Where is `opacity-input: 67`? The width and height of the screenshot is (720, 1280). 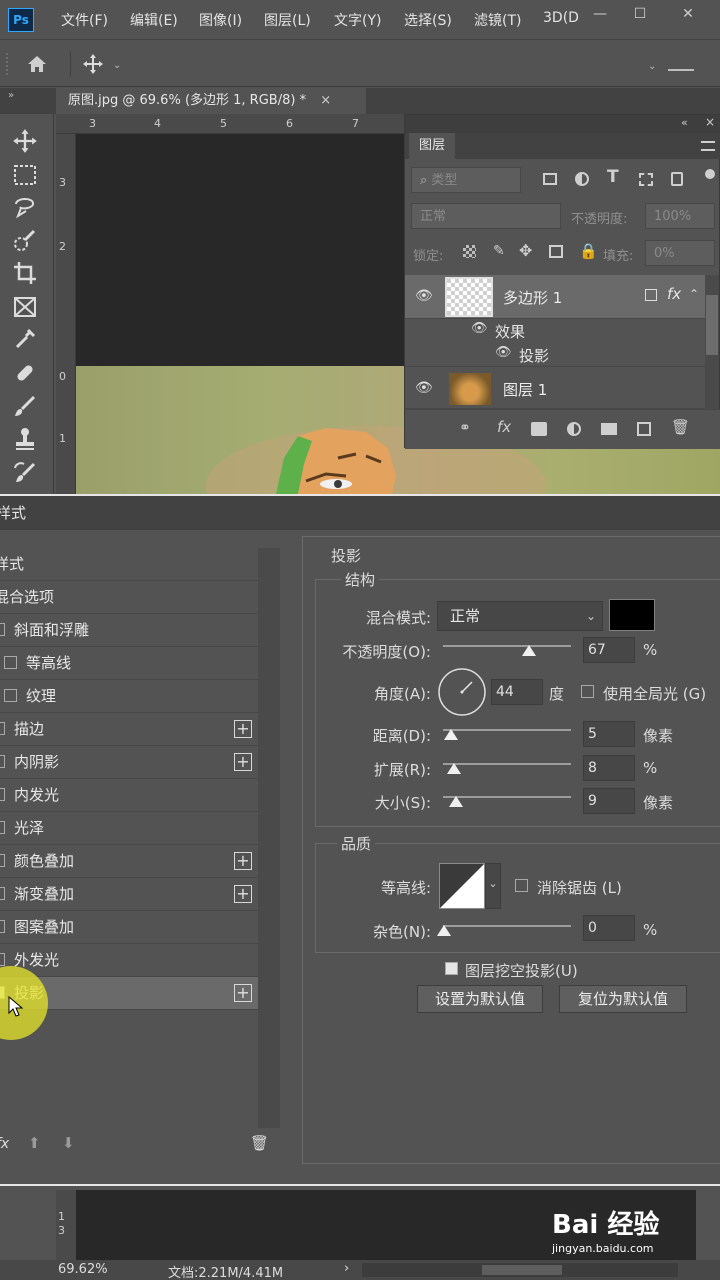
opacity-input: 67 is located at coordinates (609, 650).